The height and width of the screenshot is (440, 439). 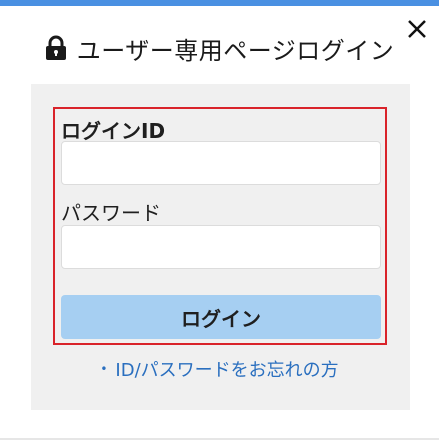 I want to click on top-accent-bar, so click(x=219, y=3).